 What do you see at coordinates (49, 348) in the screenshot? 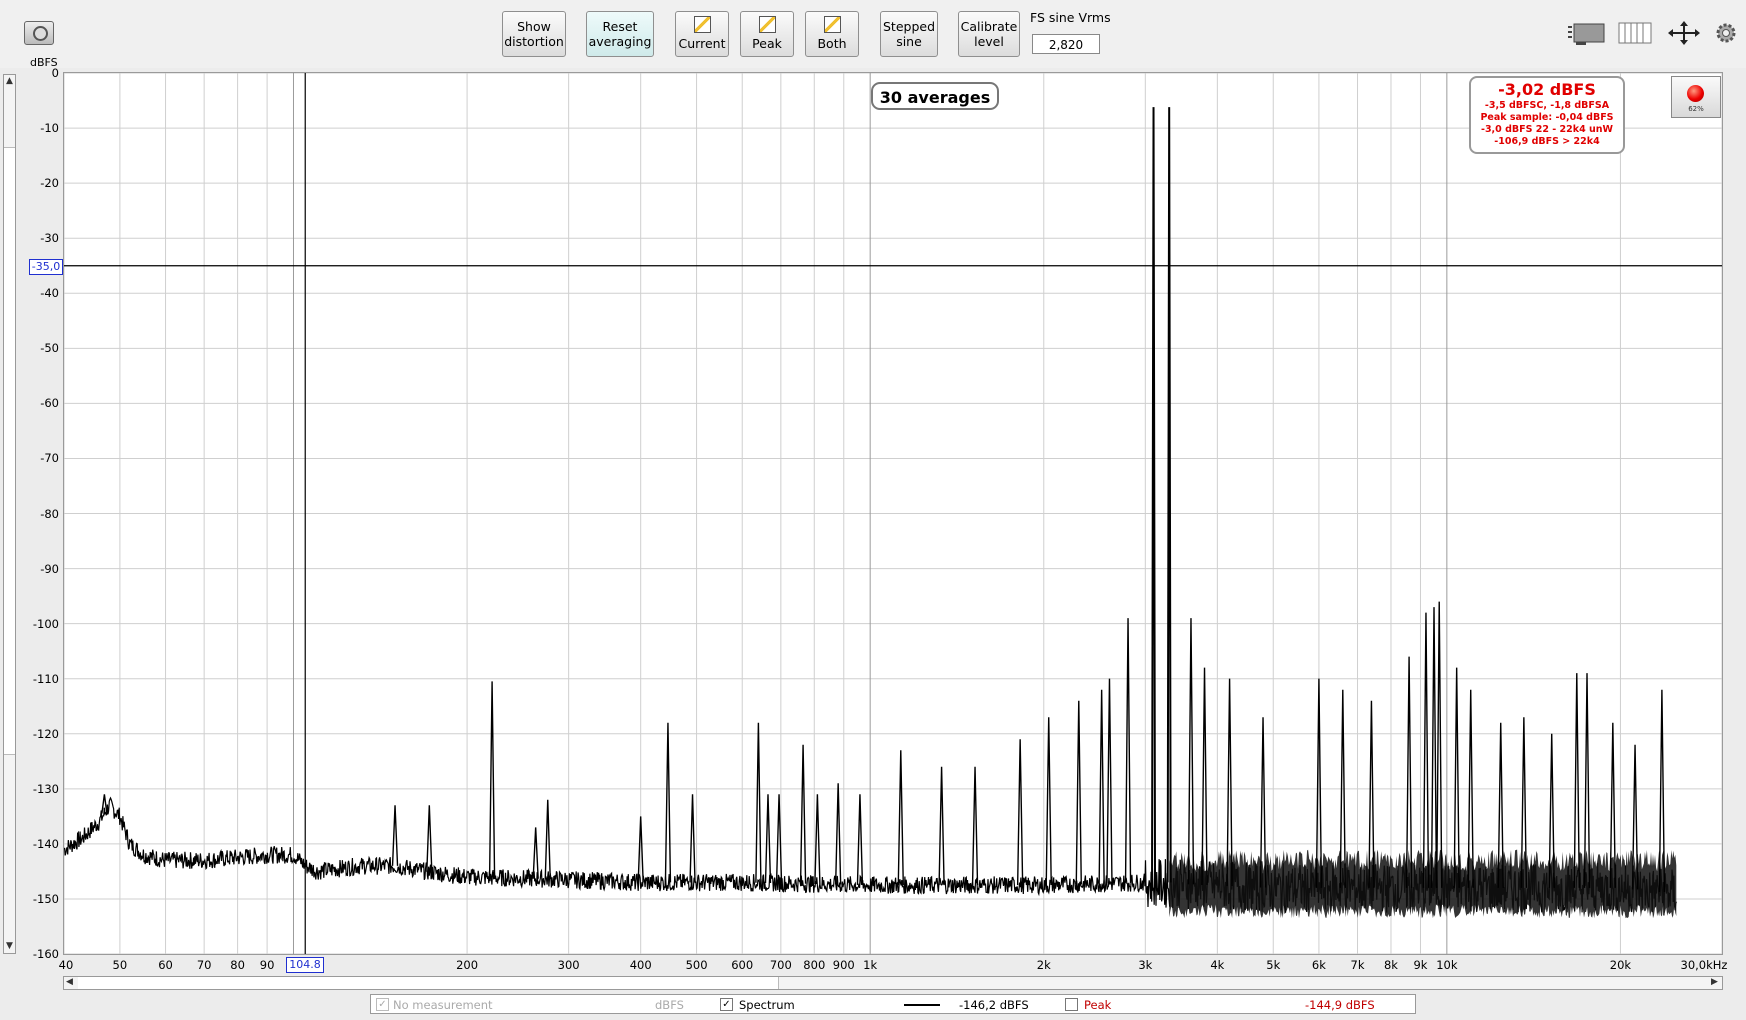
I see `y-tick-label: -50` at bounding box center [49, 348].